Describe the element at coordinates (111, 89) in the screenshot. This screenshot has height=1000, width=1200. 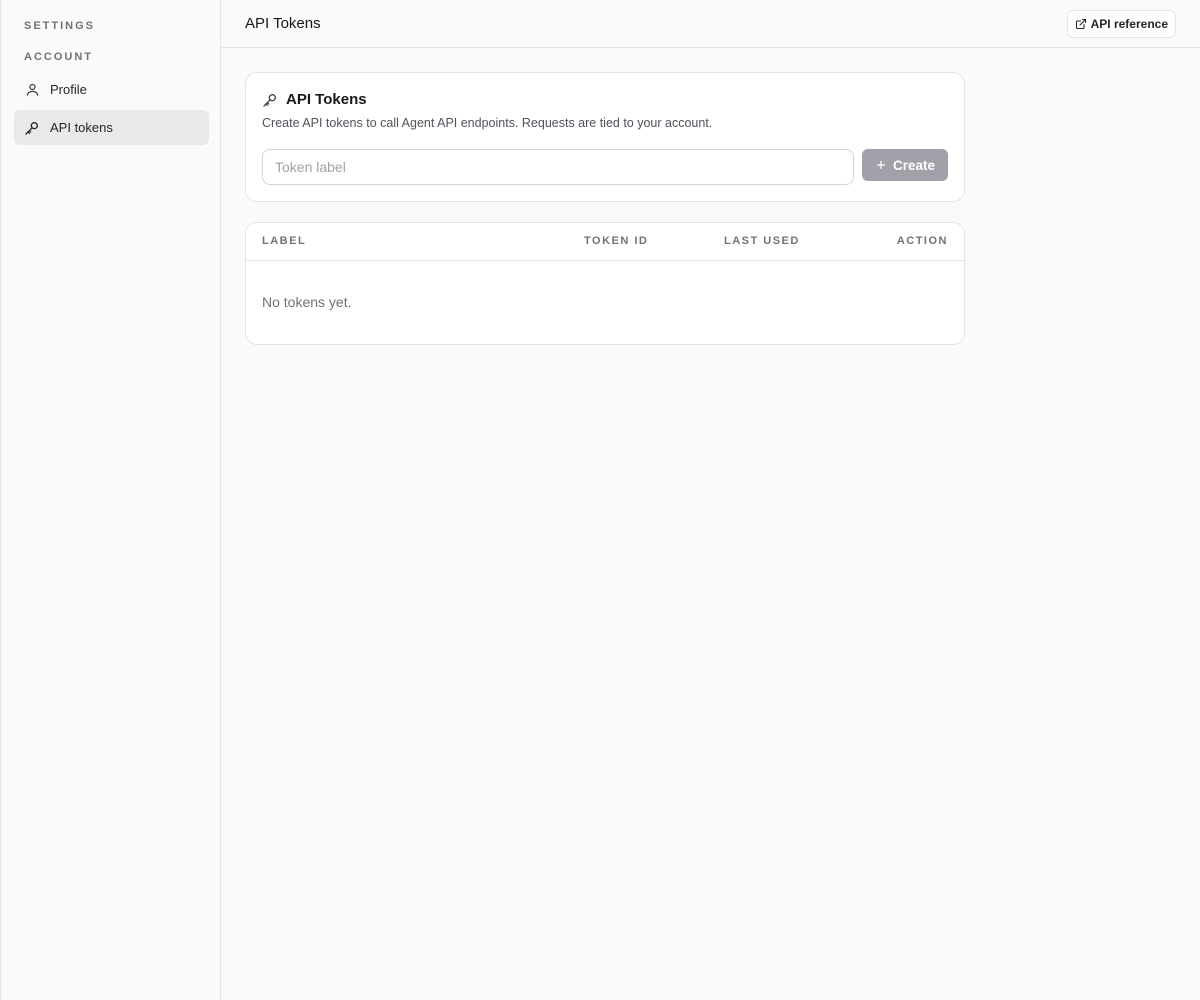
I see `sidebar-item-profile: Profile` at that location.